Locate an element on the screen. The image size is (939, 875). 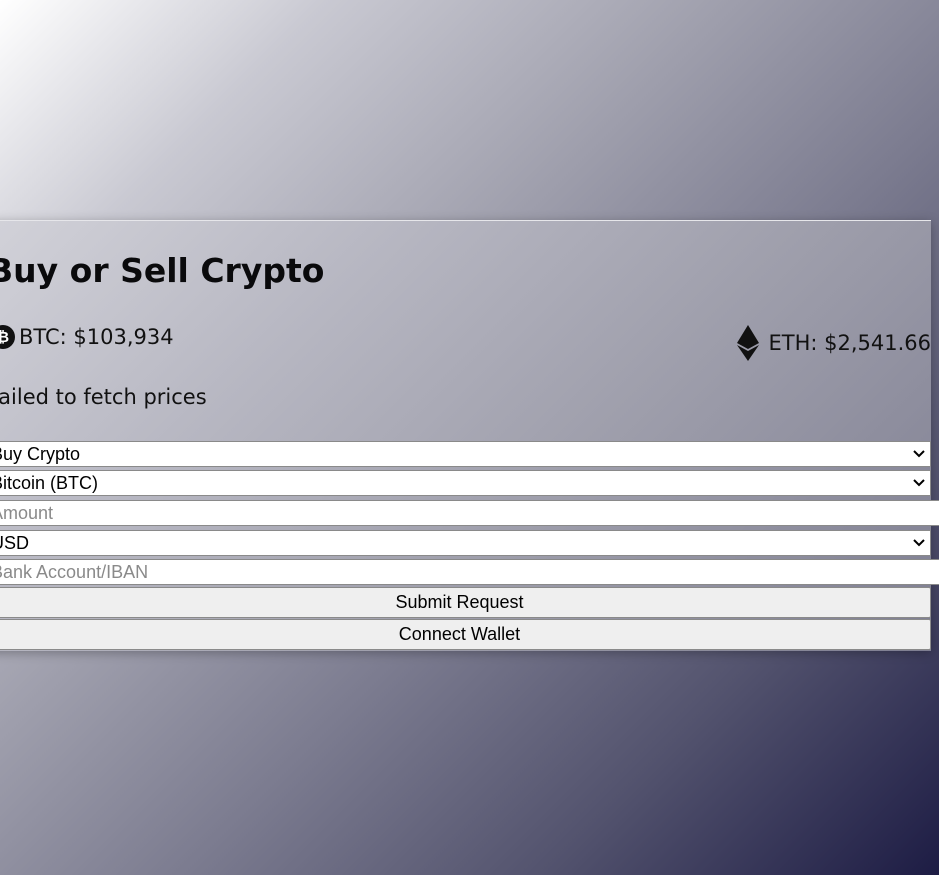
ethereum-icon is located at coordinates (748, 343).